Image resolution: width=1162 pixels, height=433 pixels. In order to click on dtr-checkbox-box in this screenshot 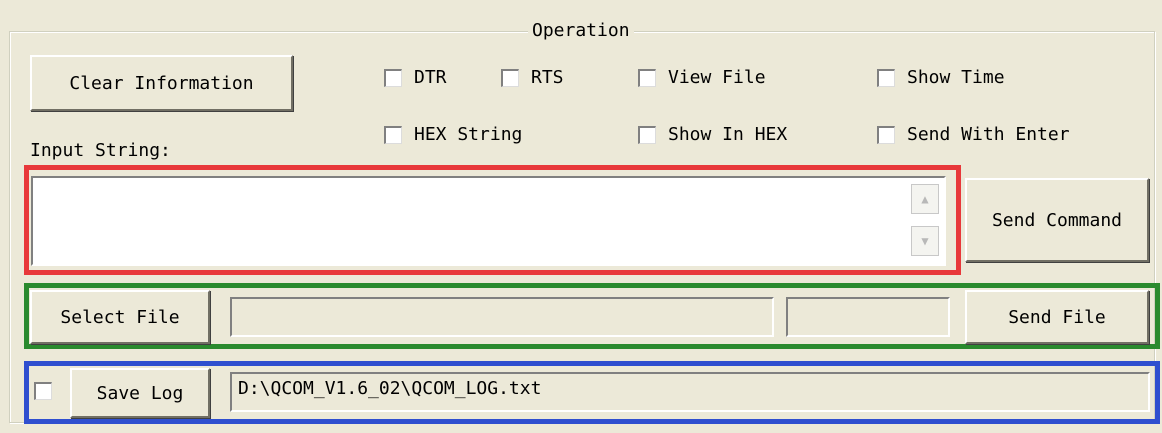, I will do `click(393, 77)`.